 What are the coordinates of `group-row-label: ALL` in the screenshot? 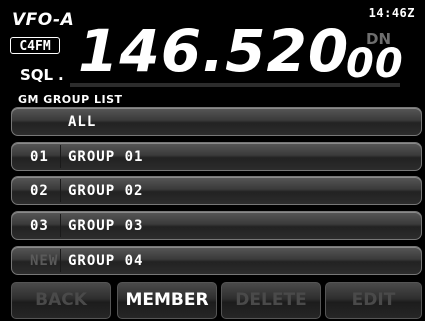 It's located at (82, 122).